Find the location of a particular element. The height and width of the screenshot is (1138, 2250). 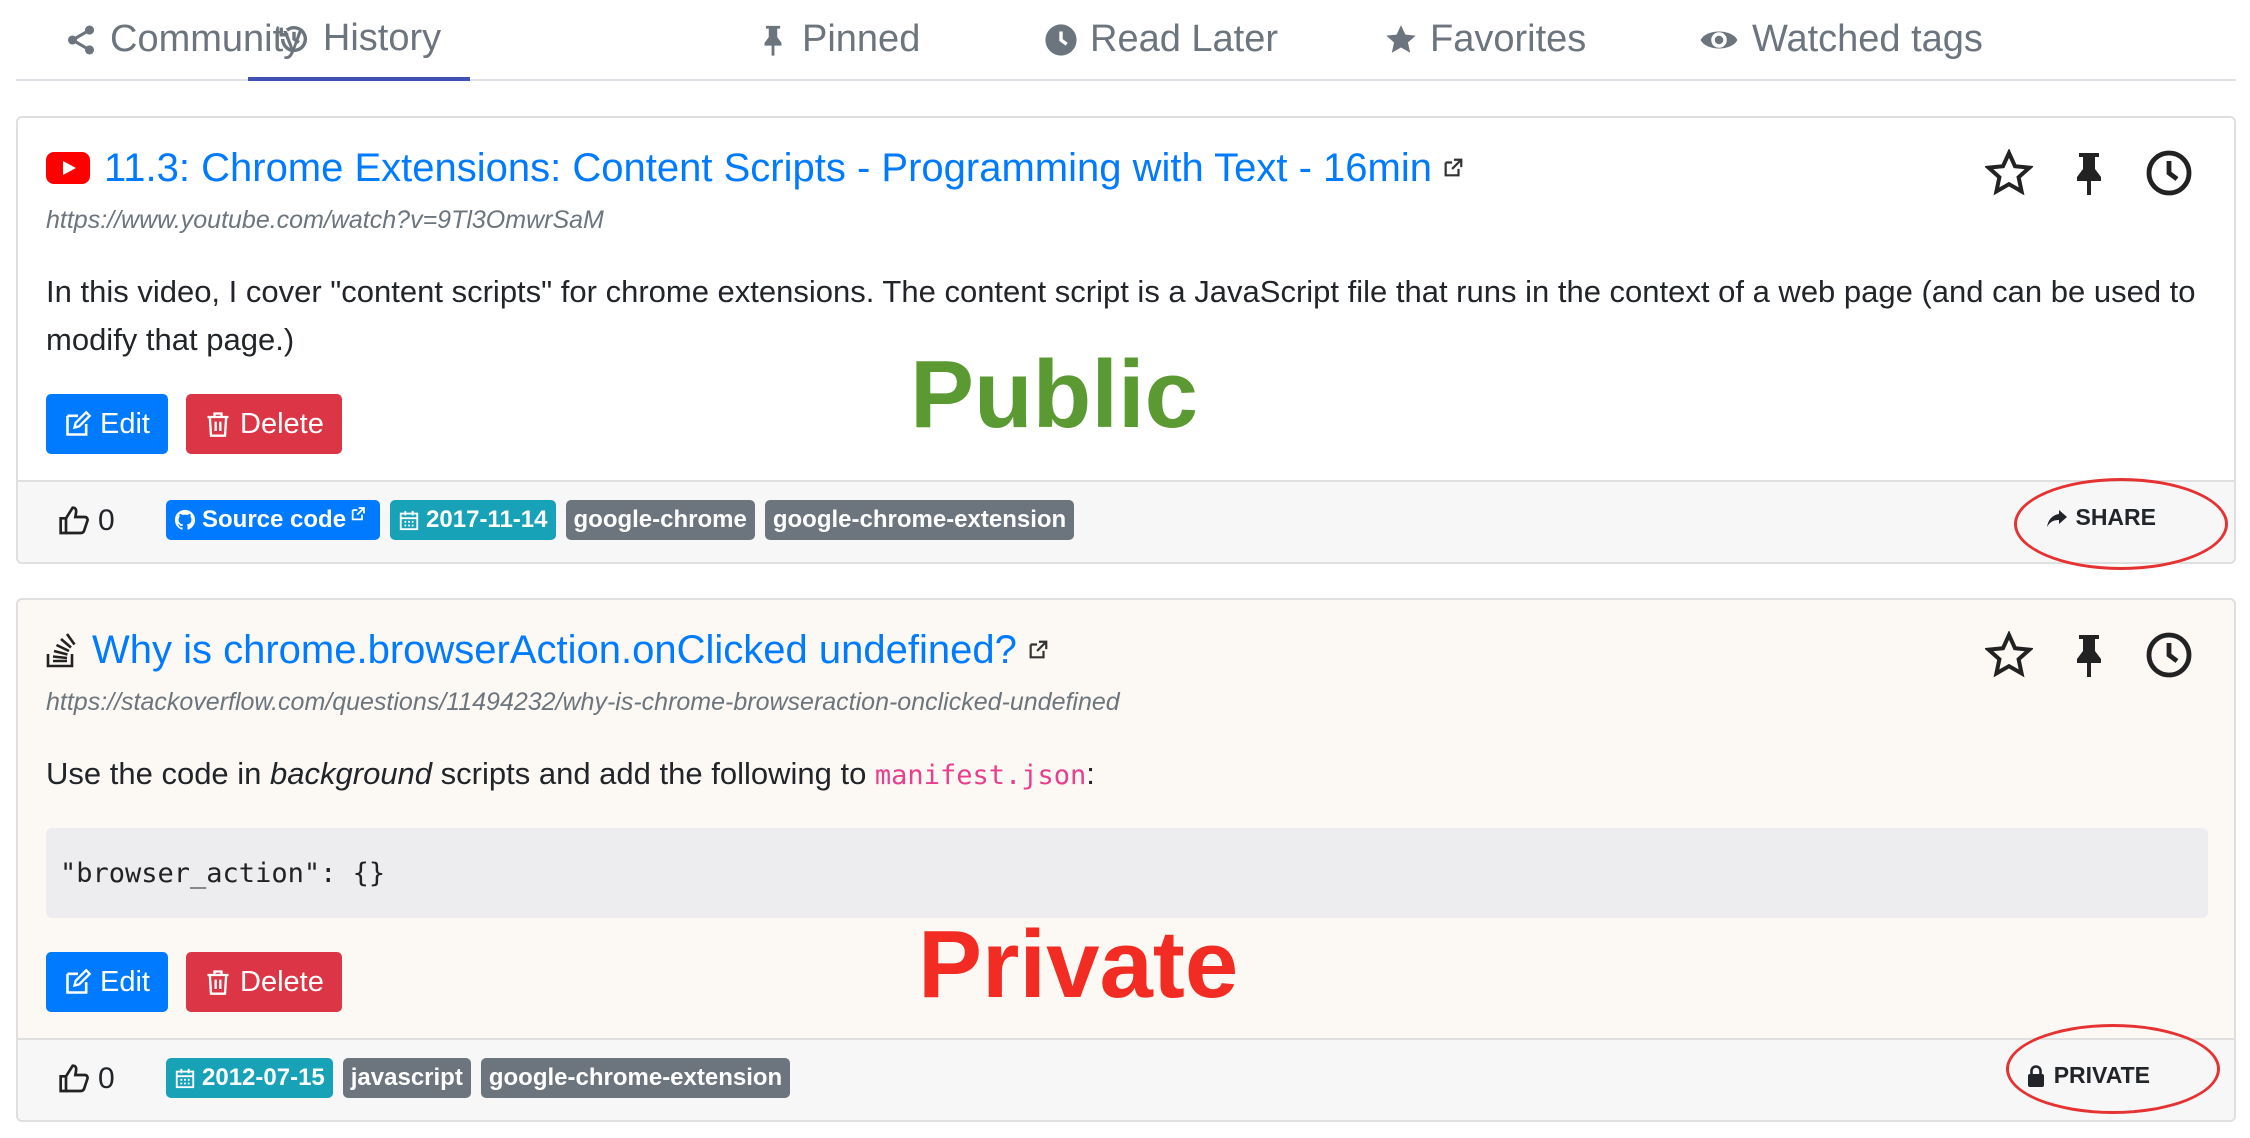

private-annotation: Private is located at coordinates (1078, 964).